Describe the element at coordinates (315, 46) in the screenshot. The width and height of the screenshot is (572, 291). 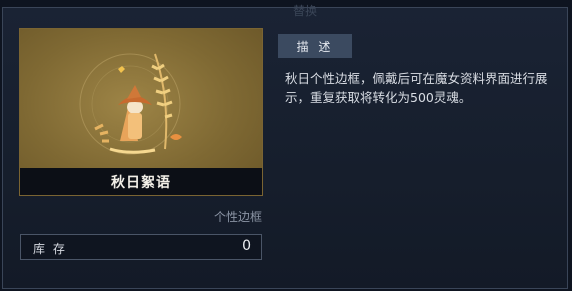
I see `tab-description: 描 述` at that location.